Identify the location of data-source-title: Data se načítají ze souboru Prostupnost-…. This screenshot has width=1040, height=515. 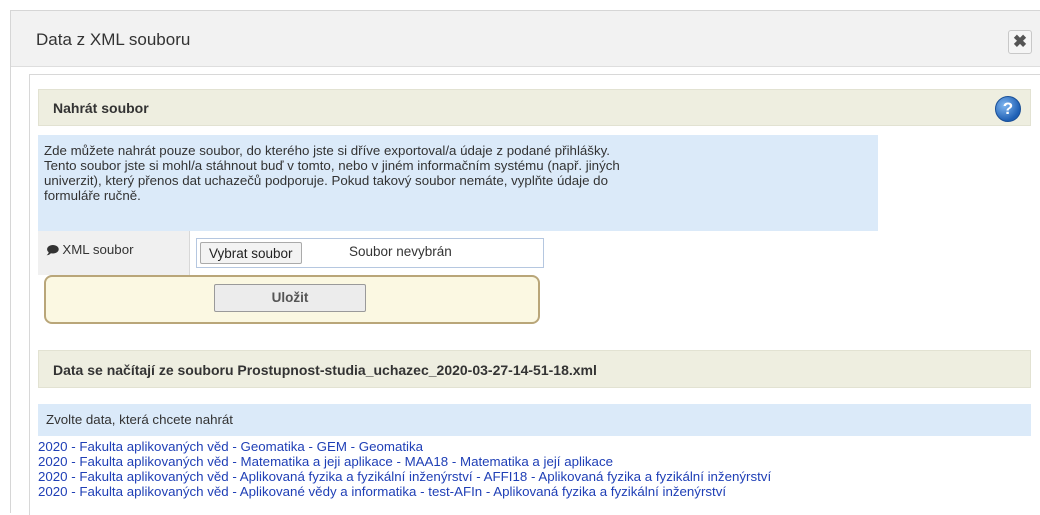
(325, 370).